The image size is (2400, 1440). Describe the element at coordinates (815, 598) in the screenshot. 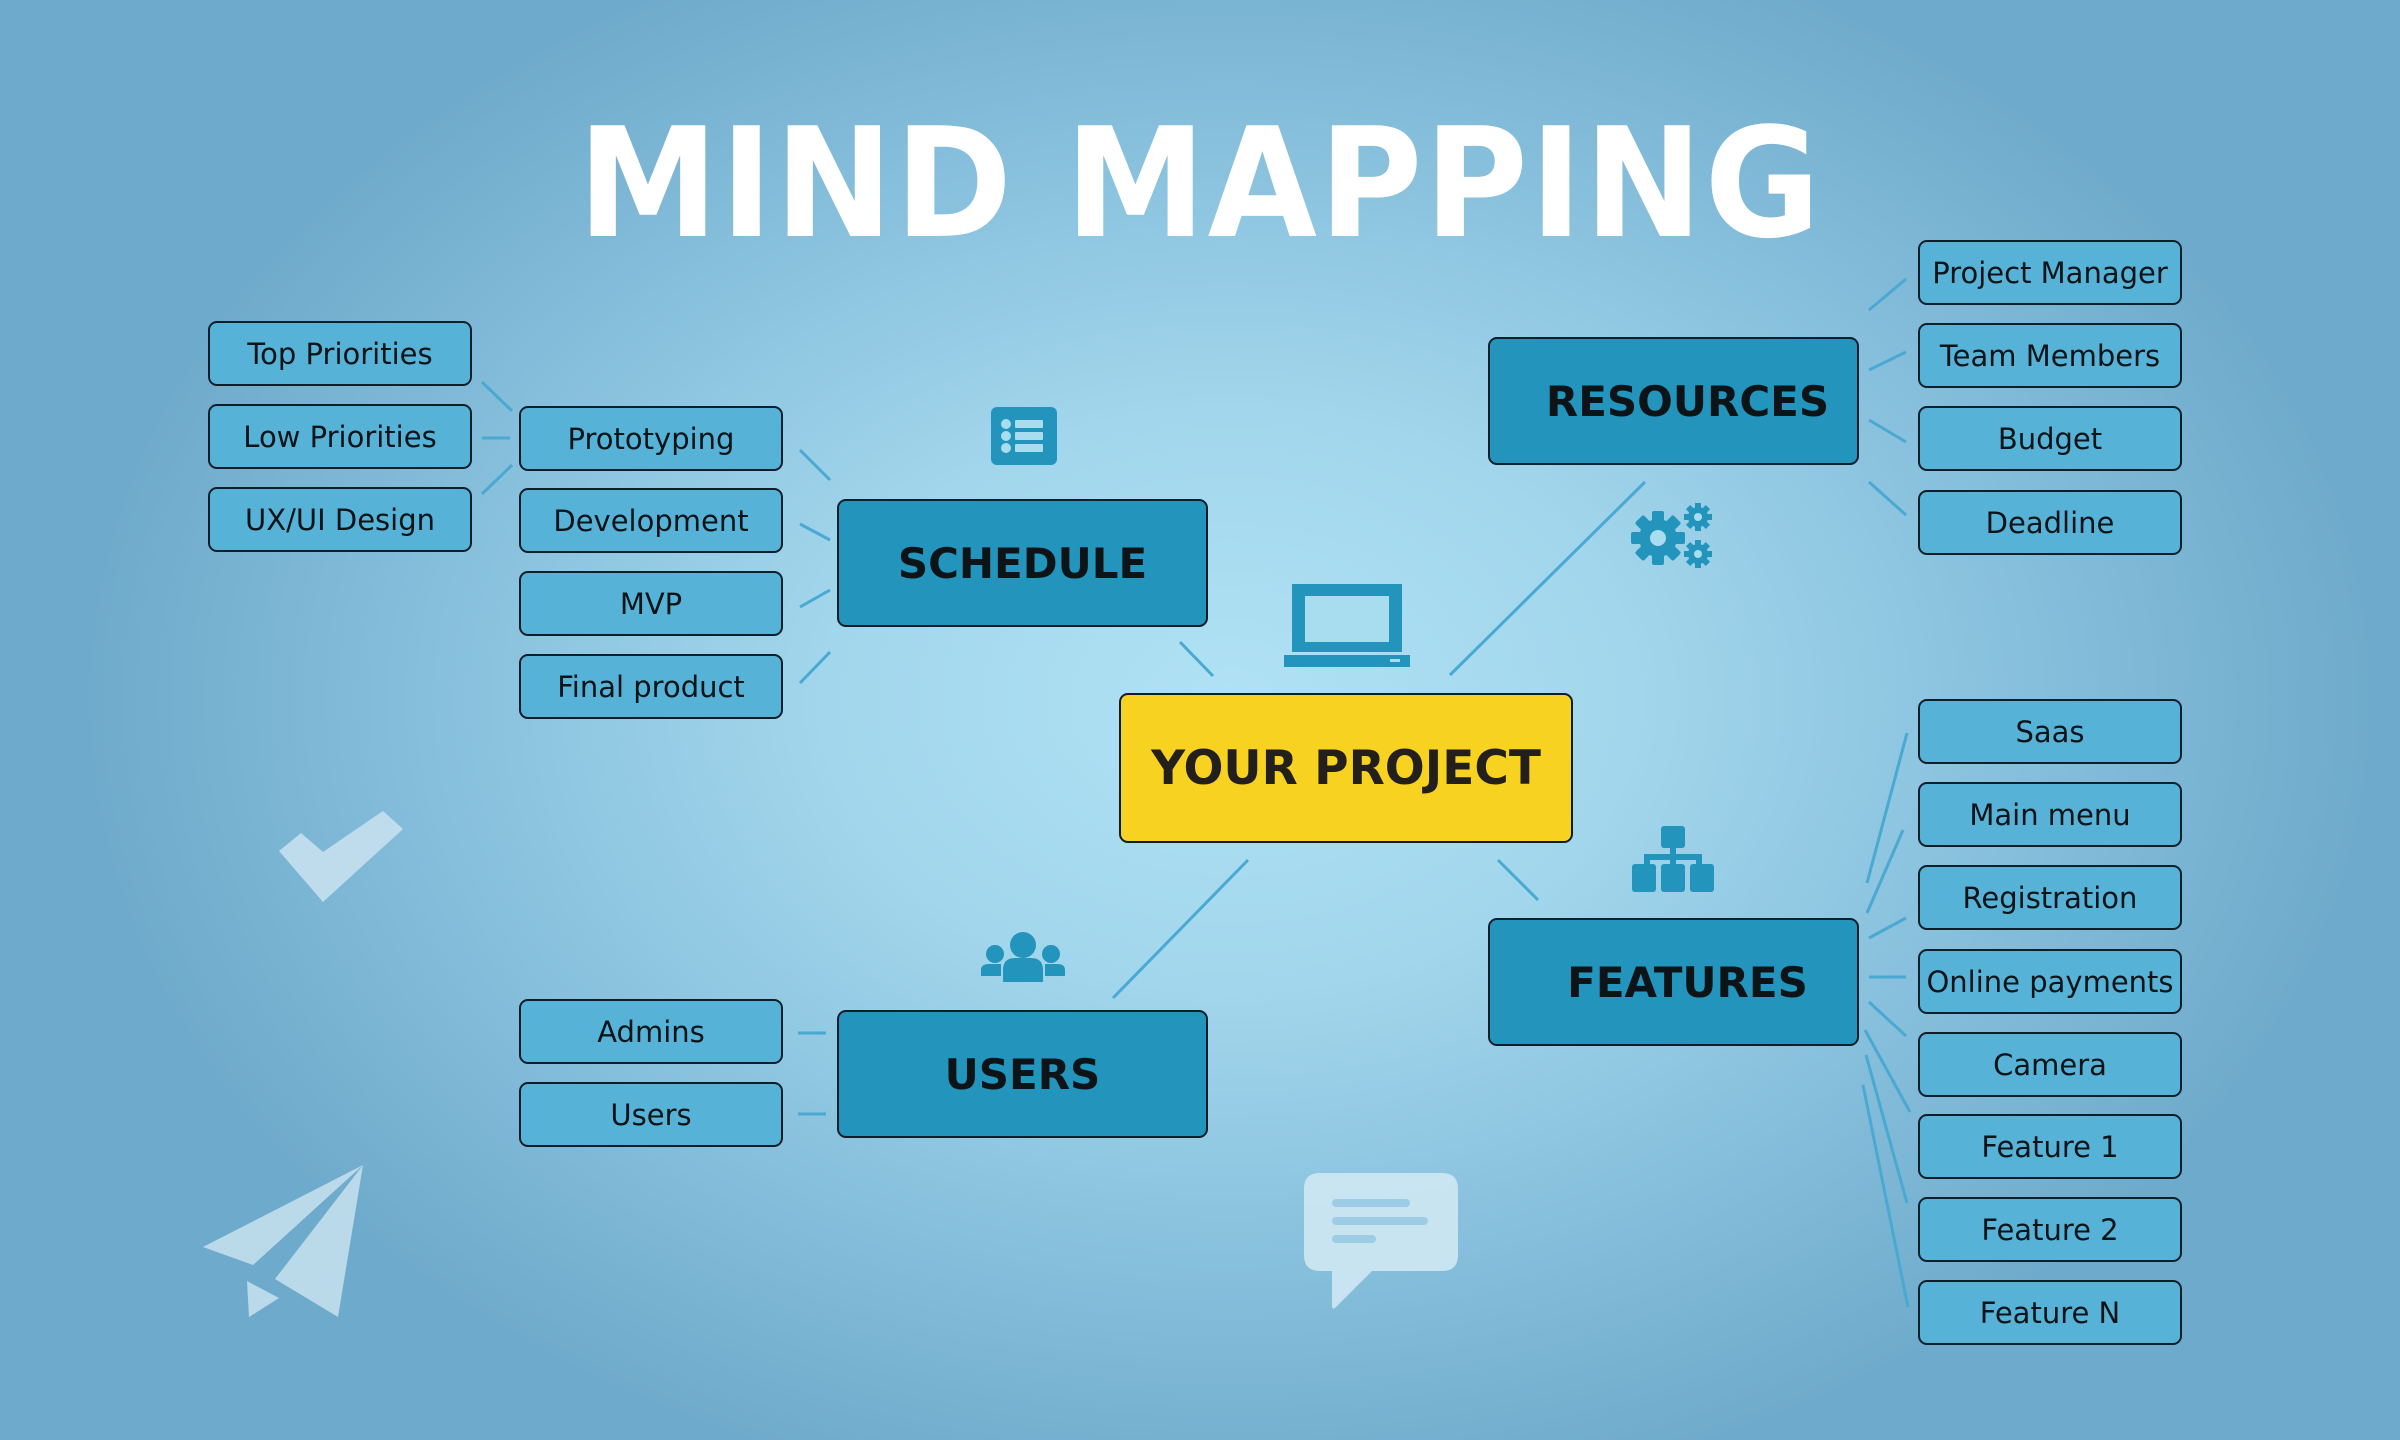

I see `link-mvp` at that location.